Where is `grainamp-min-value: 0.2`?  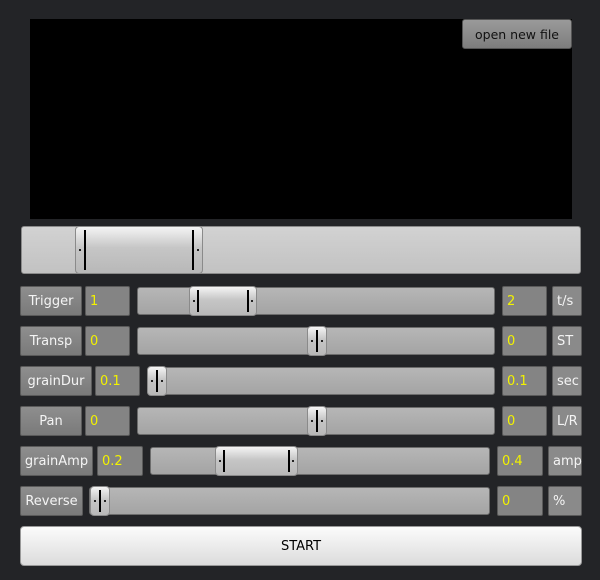
grainamp-min-value: 0.2 is located at coordinates (120, 461).